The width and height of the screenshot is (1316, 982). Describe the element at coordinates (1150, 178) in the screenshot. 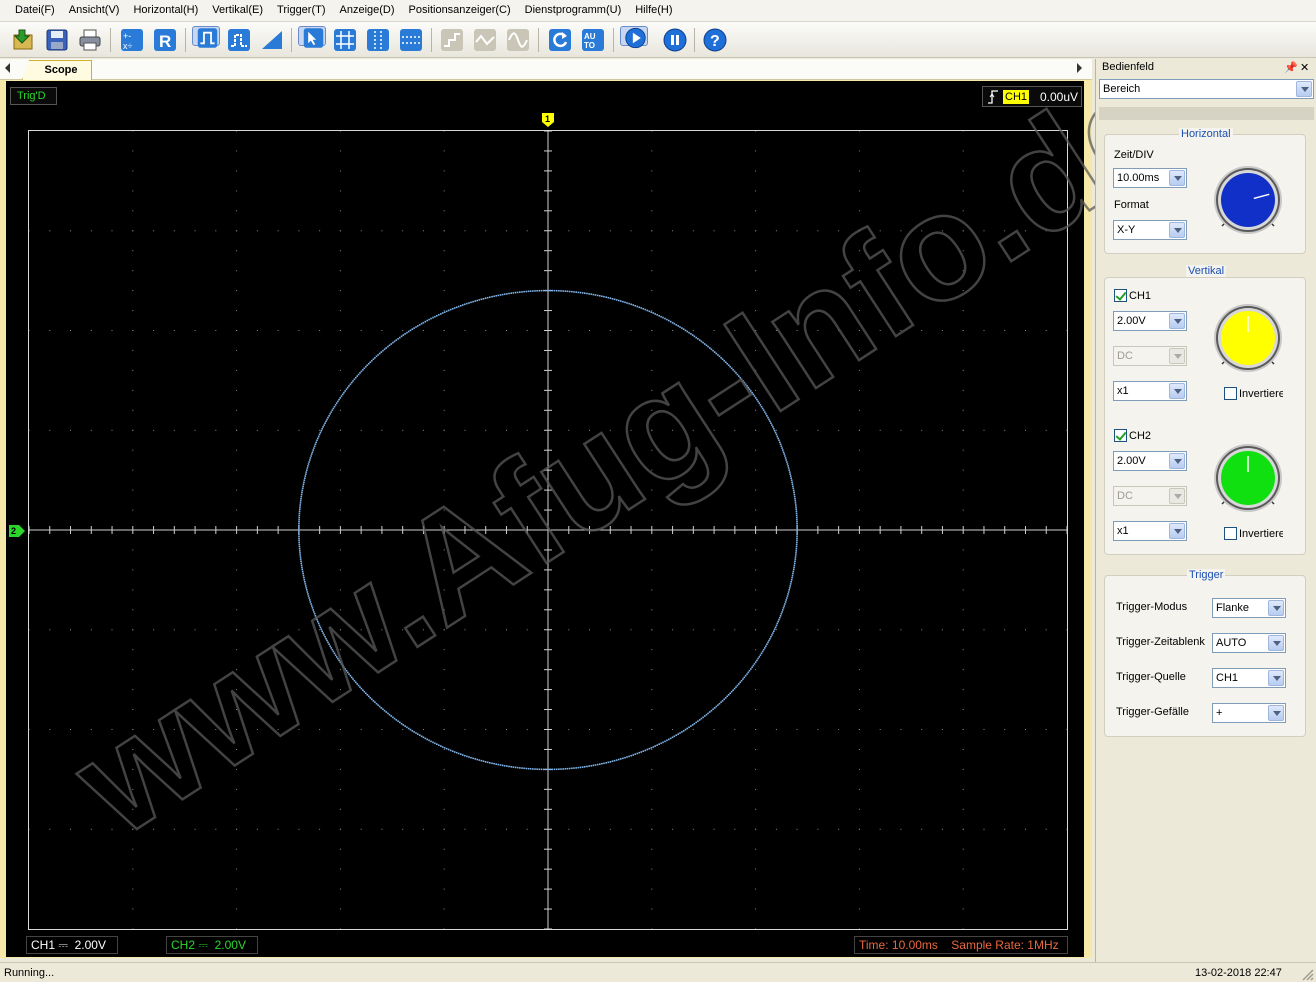

I see `zeit-div-select: 10.00ms` at that location.